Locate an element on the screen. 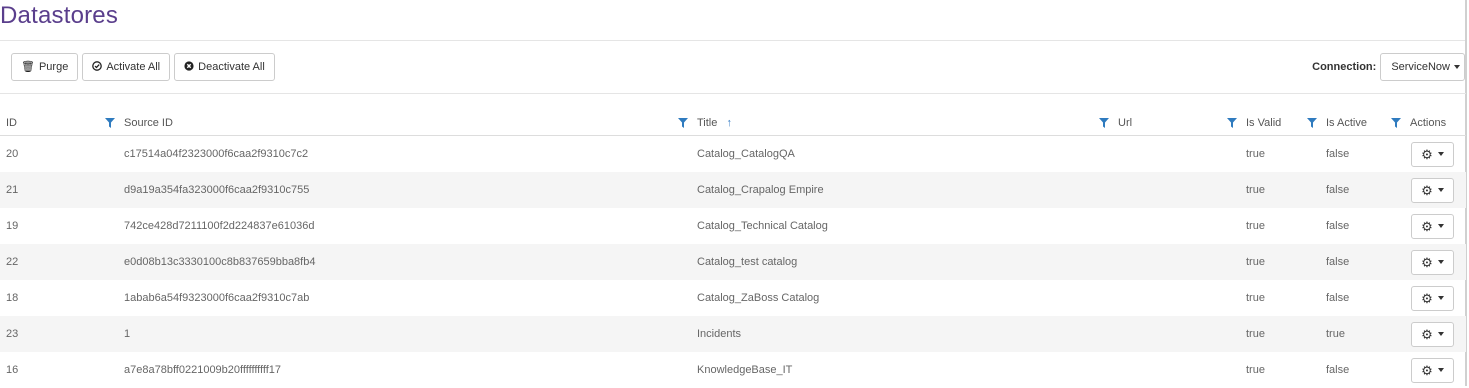 This screenshot has height=388, width=1469. connection-dropdown: ServiceNow is located at coordinates (1422, 67).